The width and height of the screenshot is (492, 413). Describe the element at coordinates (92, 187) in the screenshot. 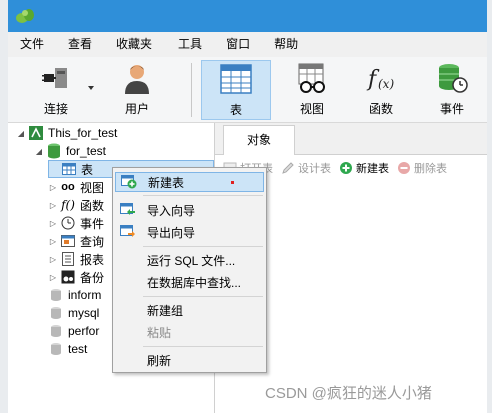

I see `tree-label: 视图` at that location.